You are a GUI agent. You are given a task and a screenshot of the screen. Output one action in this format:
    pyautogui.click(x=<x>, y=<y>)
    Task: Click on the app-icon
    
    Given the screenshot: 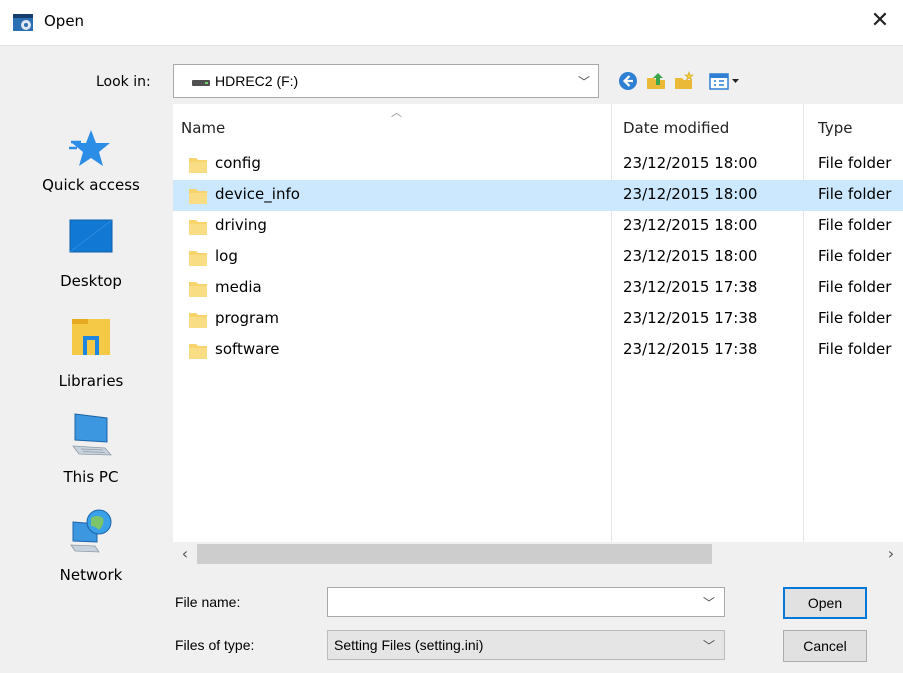 What is the action you would take?
    pyautogui.click(x=23, y=22)
    